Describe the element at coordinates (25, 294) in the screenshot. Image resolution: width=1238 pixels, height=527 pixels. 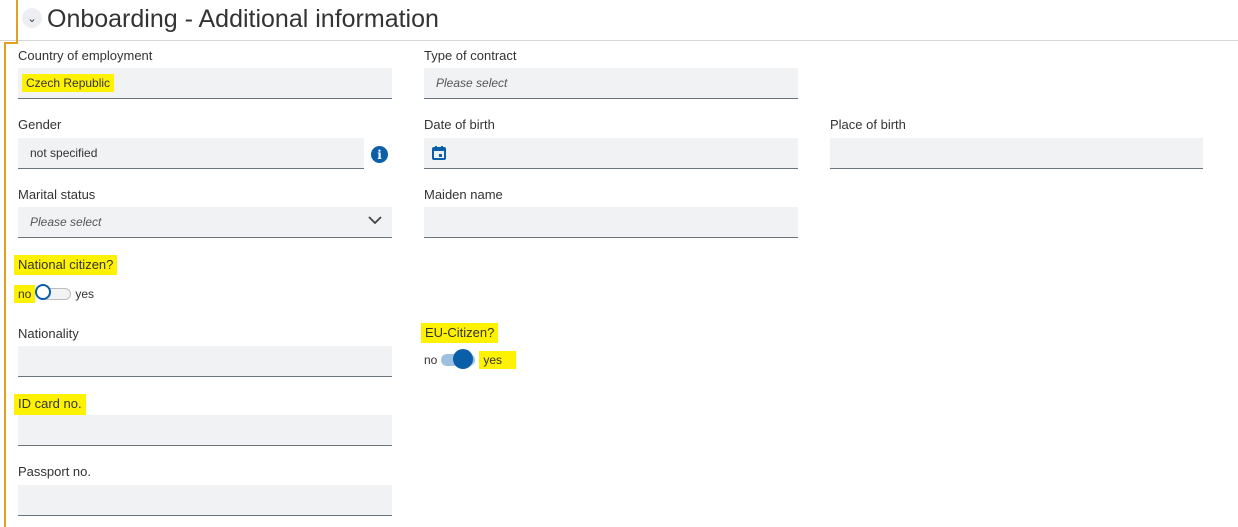
I see `national-citizen-no: no` at that location.